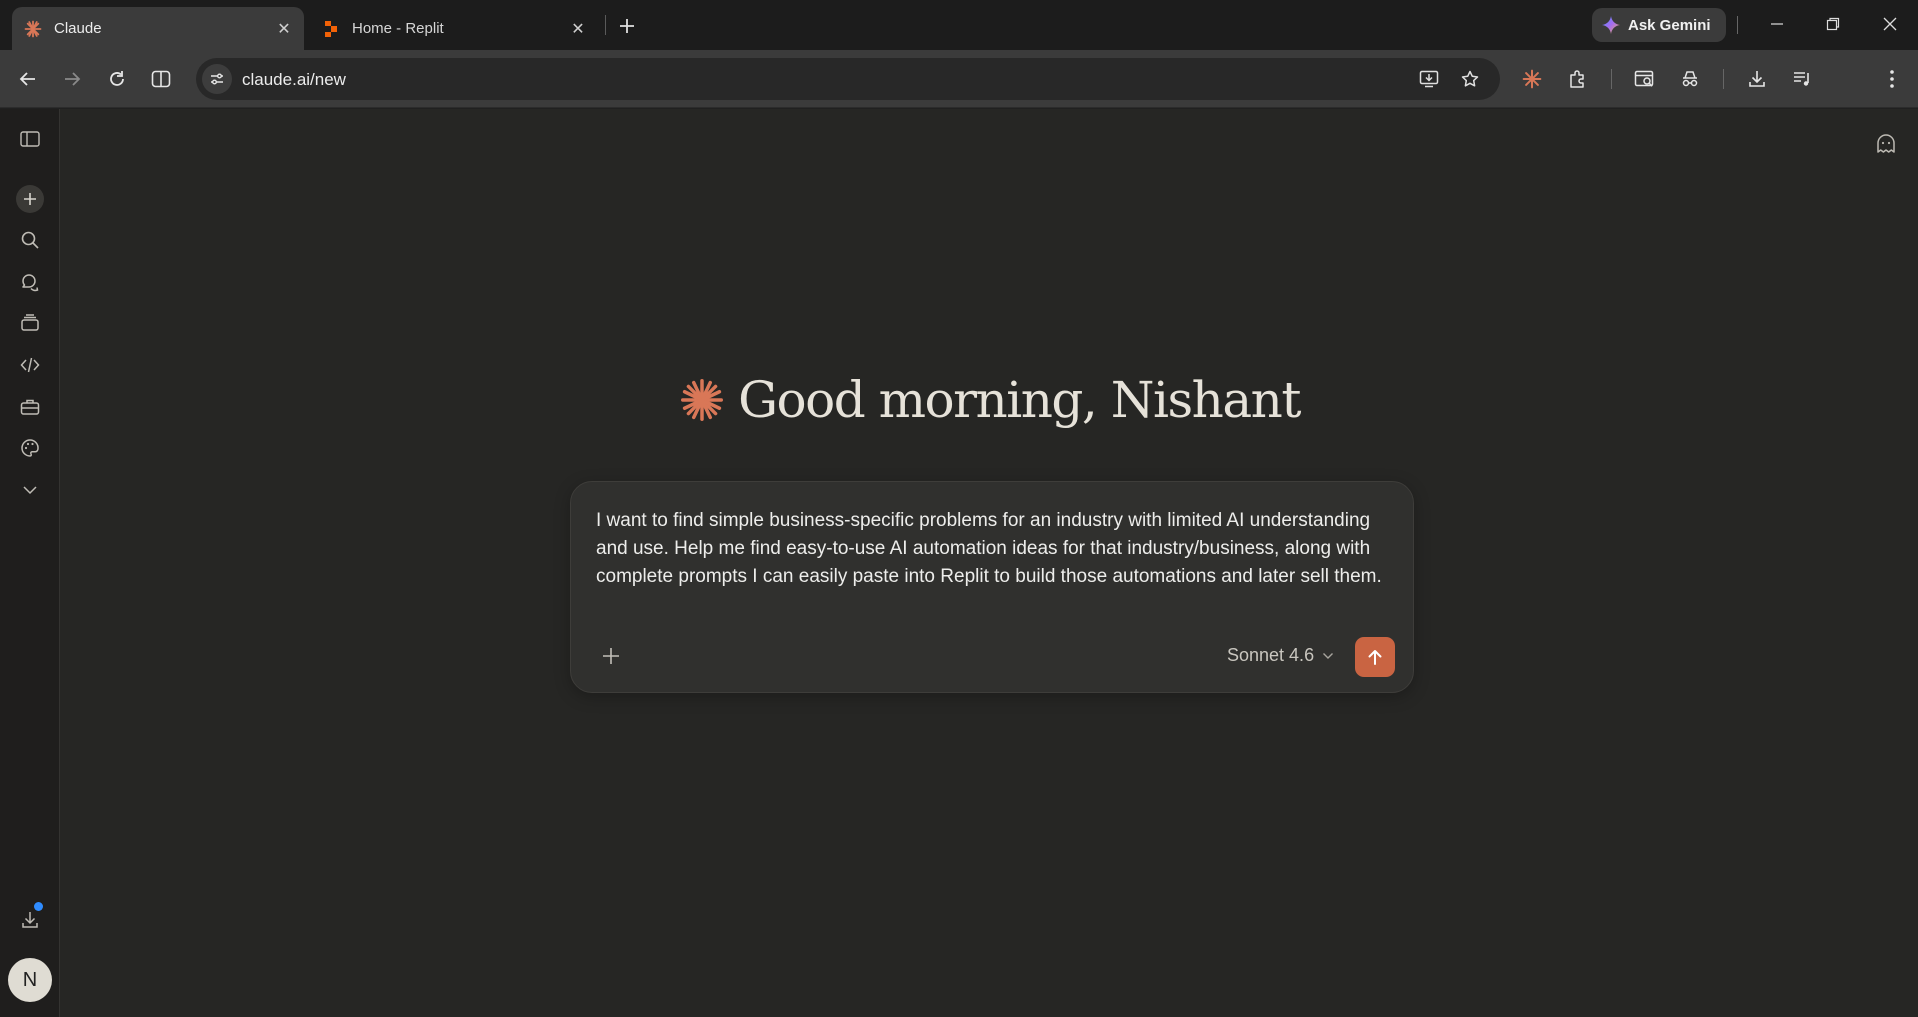  I want to click on address-bar: claude.ai/new, so click(848, 79).